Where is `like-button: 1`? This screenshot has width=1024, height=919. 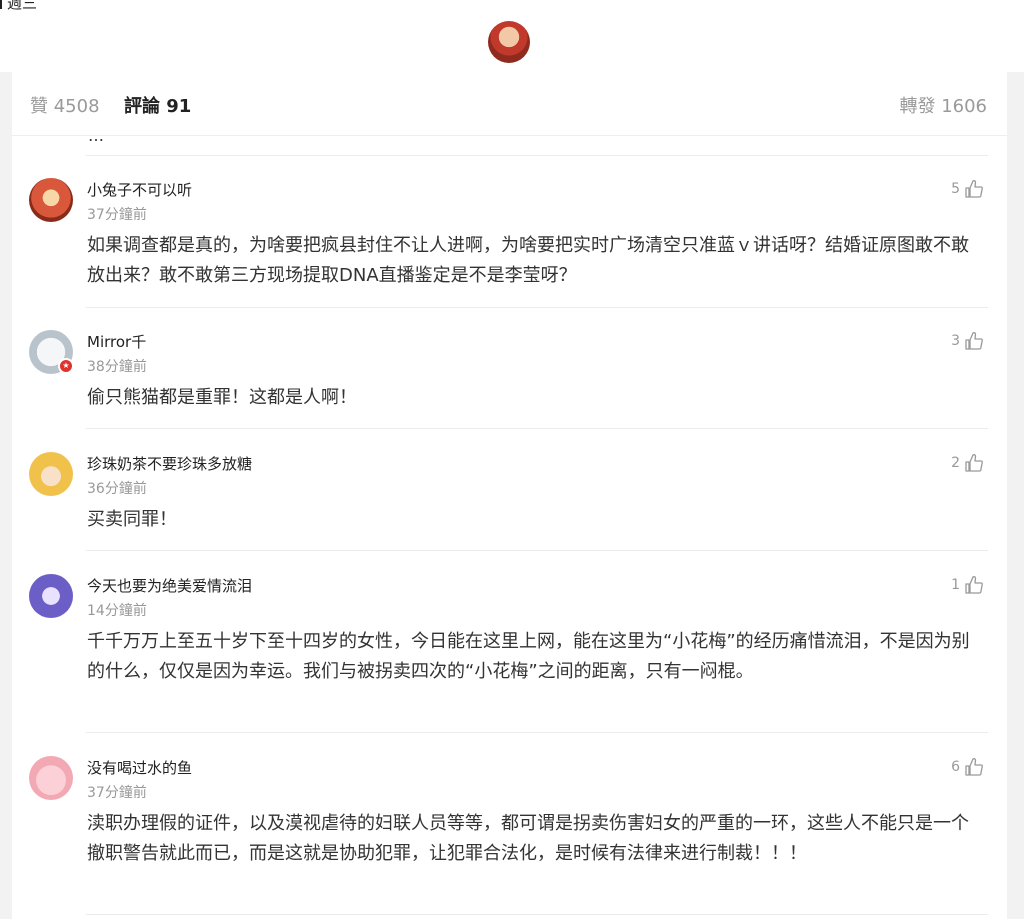 like-button: 1 is located at coordinates (967, 585).